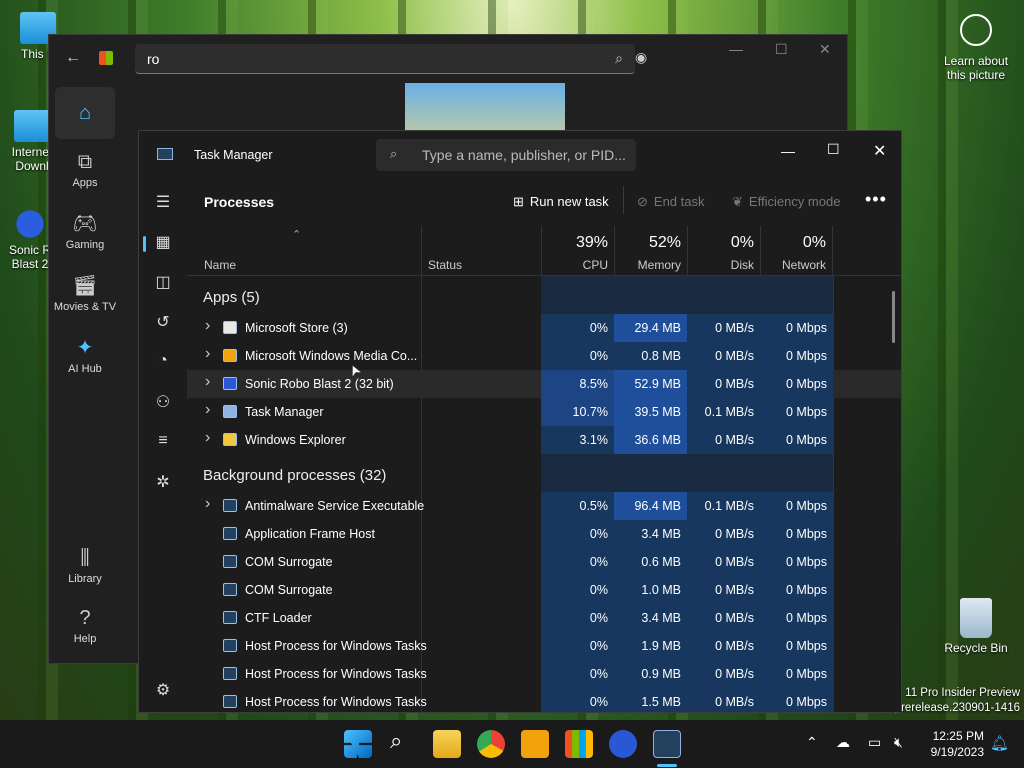  I want to click on nav-help: ? Help, so click(85, 626).